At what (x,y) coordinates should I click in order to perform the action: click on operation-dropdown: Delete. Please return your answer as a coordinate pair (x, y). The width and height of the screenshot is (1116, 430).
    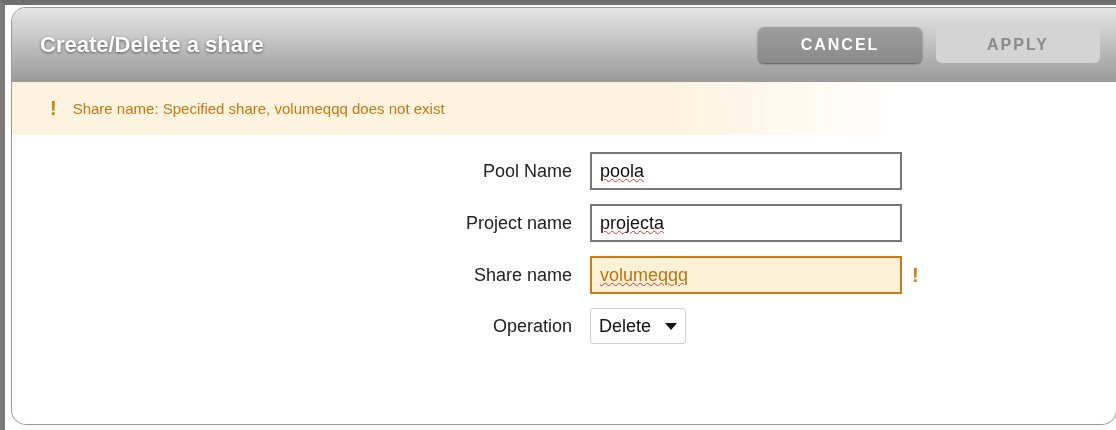
    Looking at the image, I should click on (638, 326).